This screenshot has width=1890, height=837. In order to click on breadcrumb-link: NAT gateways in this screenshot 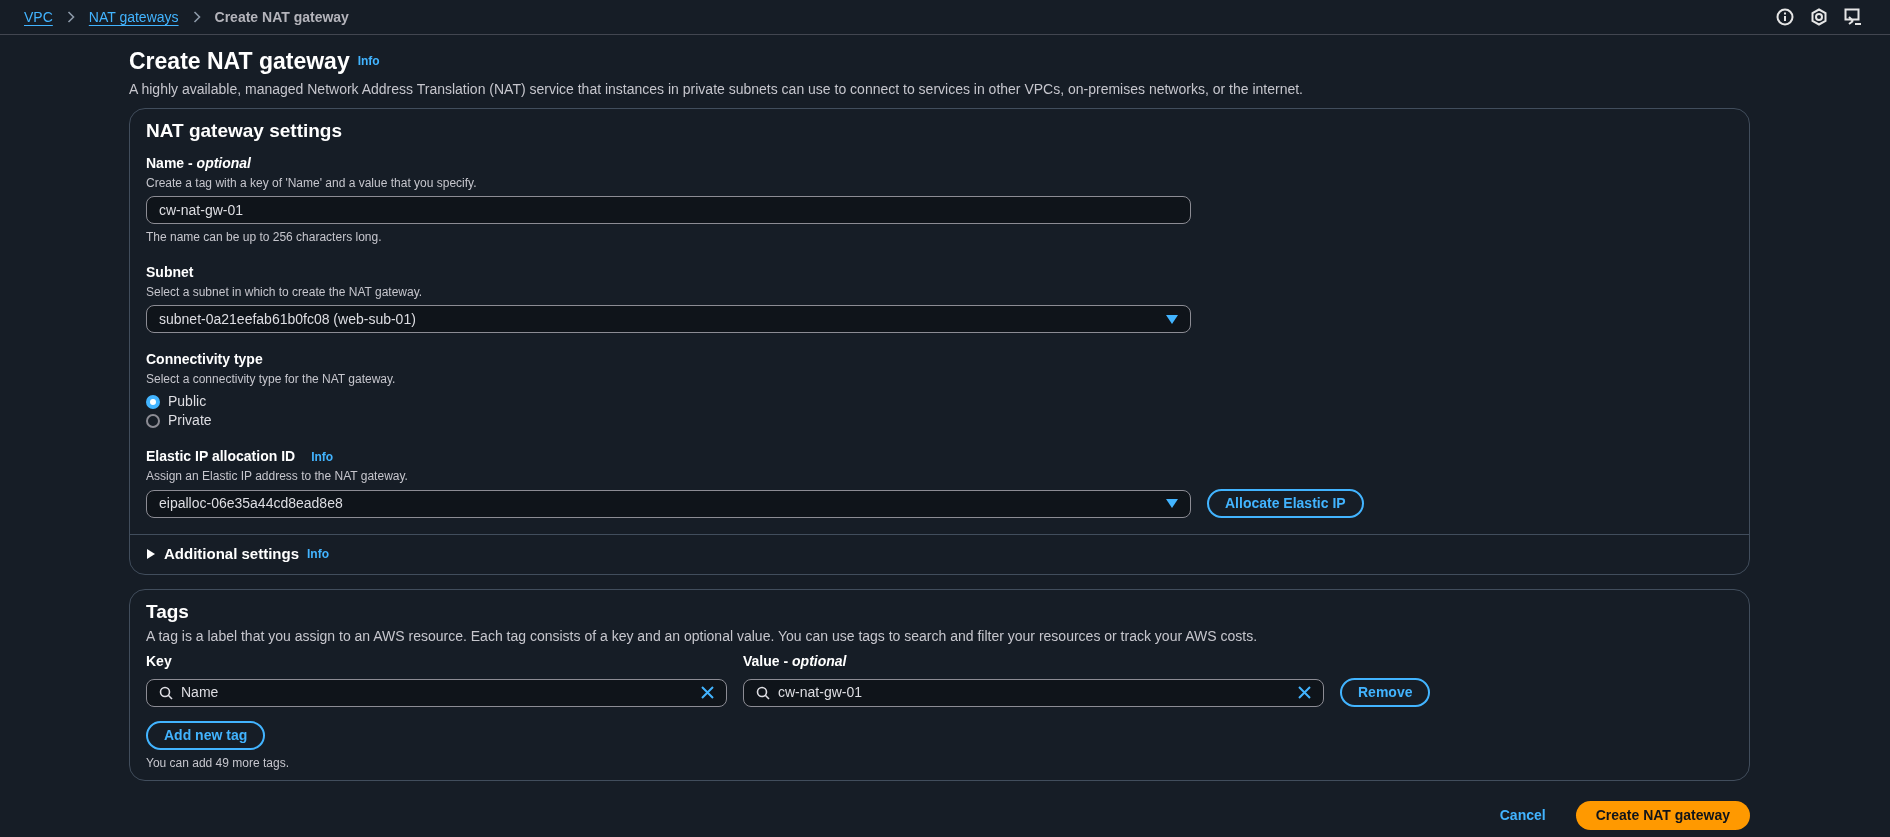, I will do `click(133, 17)`.